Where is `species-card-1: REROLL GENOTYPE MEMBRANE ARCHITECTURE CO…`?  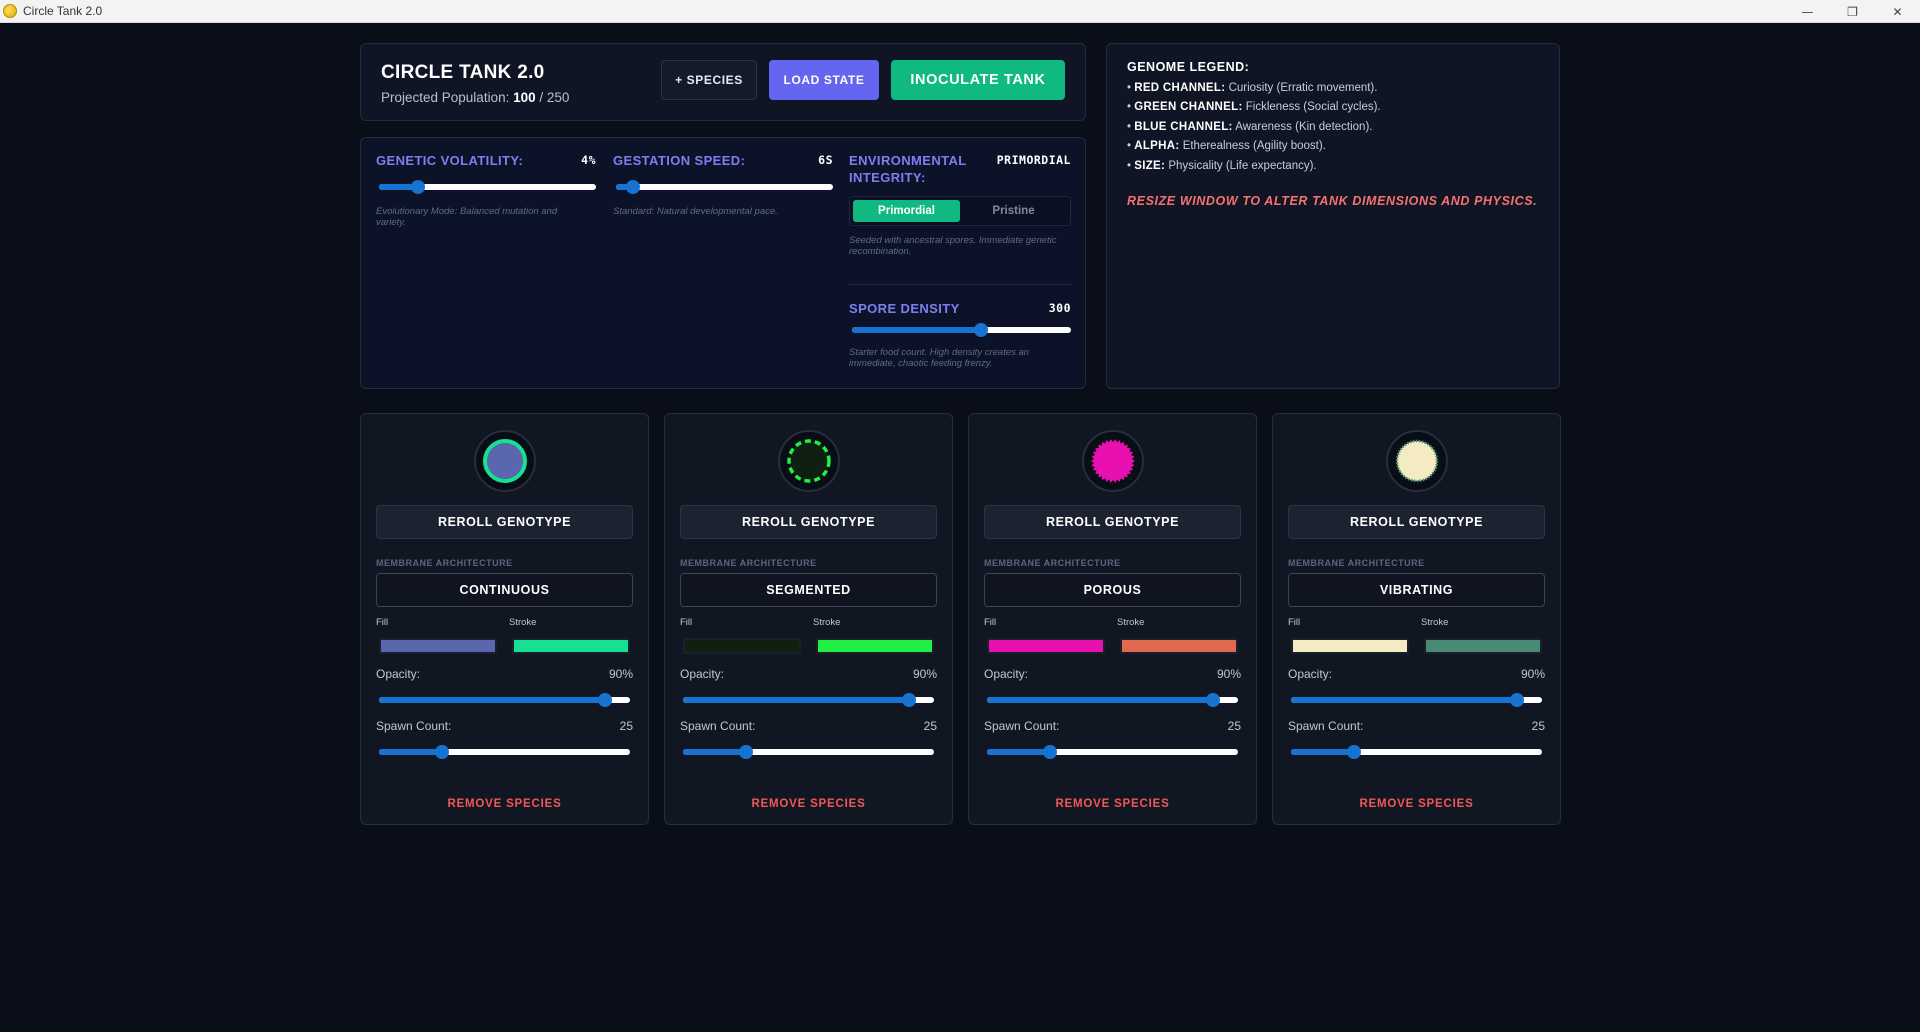
species-card-1: REROLL GENOTYPE MEMBRANE ARCHITECTURE CO… is located at coordinates (504, 619).